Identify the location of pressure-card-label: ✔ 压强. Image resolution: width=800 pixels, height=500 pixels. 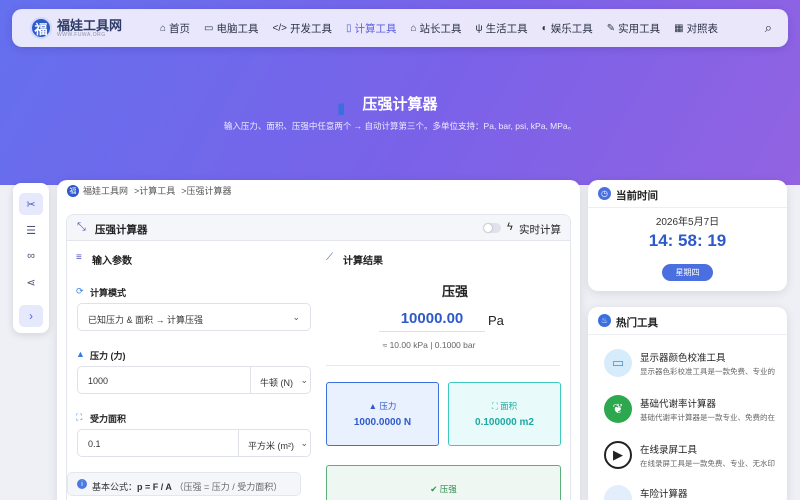
(443, 489).